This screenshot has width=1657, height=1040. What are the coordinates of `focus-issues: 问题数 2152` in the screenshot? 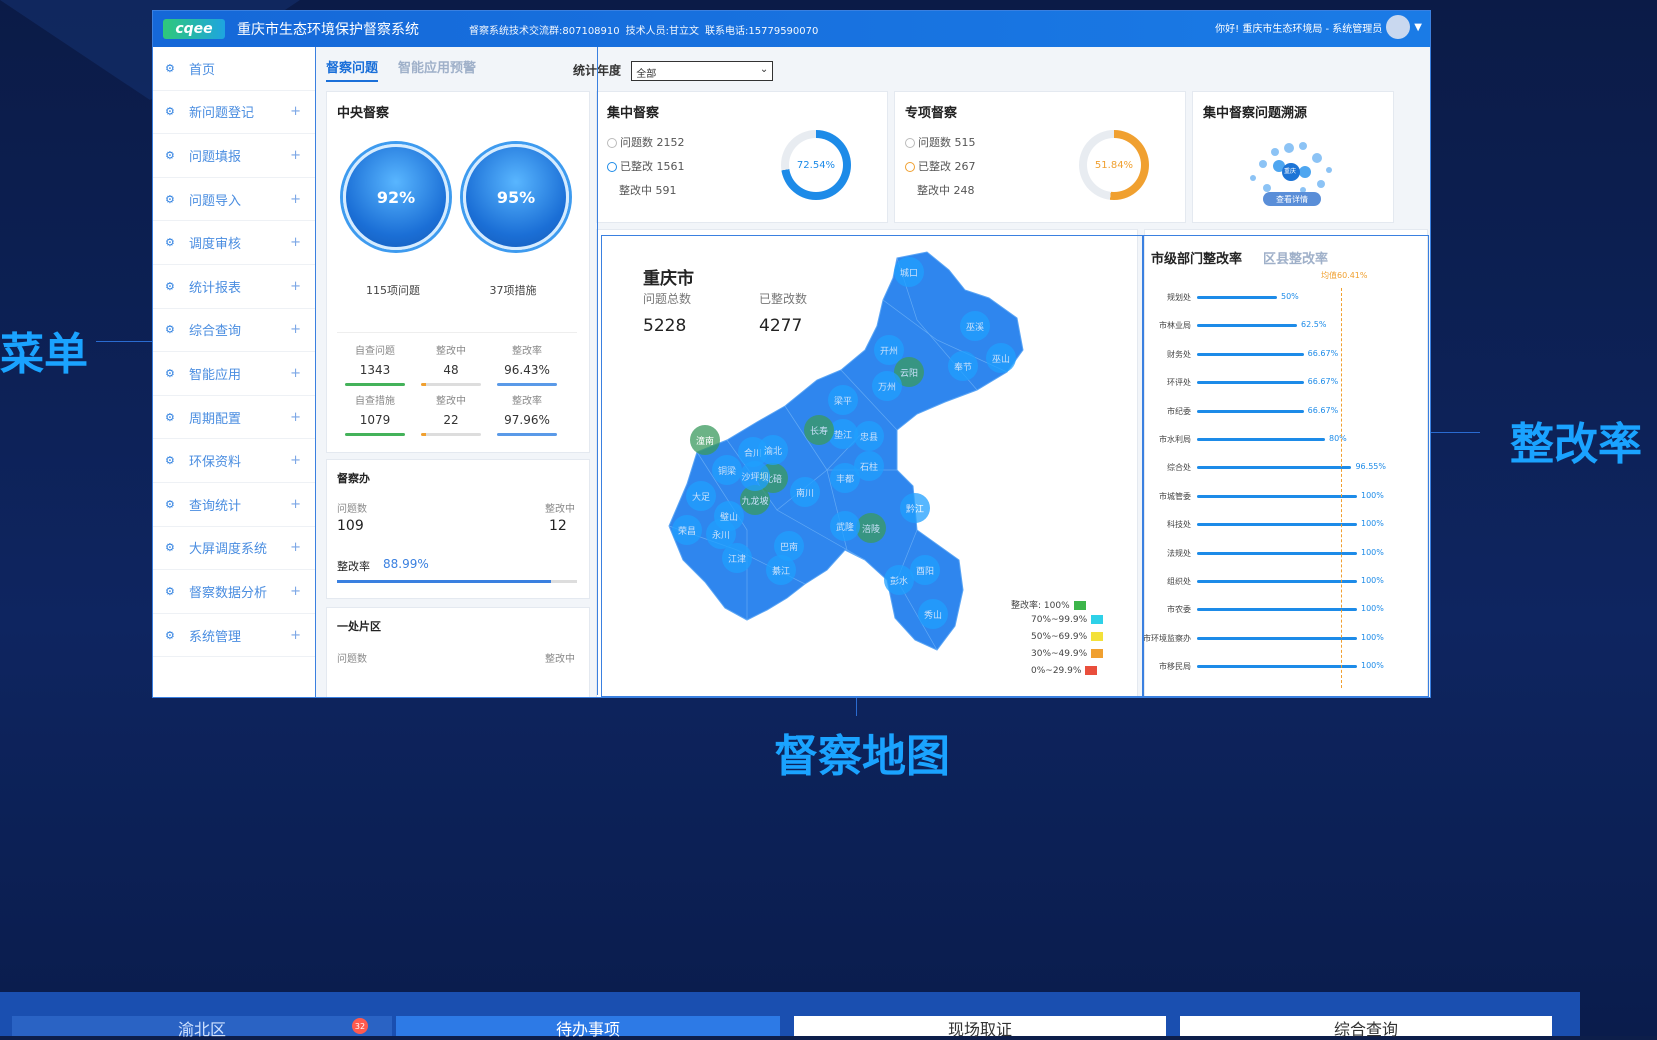 It's located at (646, 142).